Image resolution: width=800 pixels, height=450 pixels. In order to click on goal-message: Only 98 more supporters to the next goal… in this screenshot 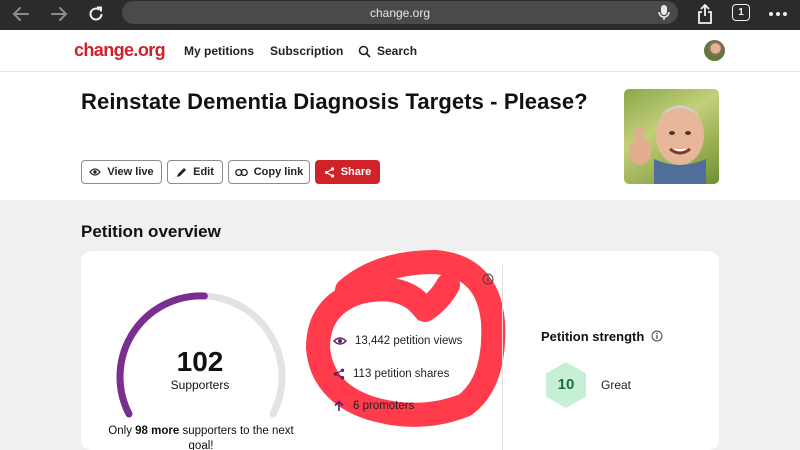, I will do `click(201, 437)`.